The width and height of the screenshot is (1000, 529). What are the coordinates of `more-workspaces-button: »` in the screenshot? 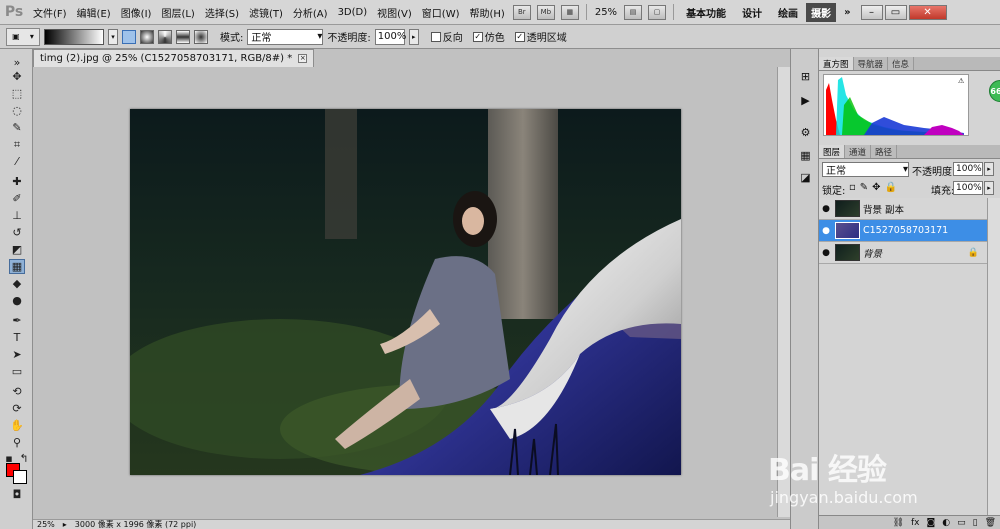 It's located at (847, 12).